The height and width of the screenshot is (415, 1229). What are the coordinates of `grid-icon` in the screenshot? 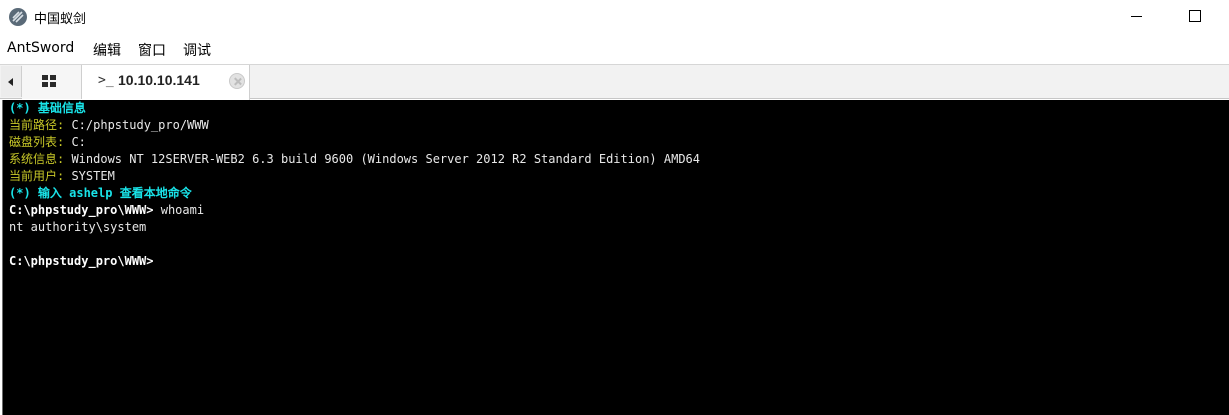 It's located at (49, 81).